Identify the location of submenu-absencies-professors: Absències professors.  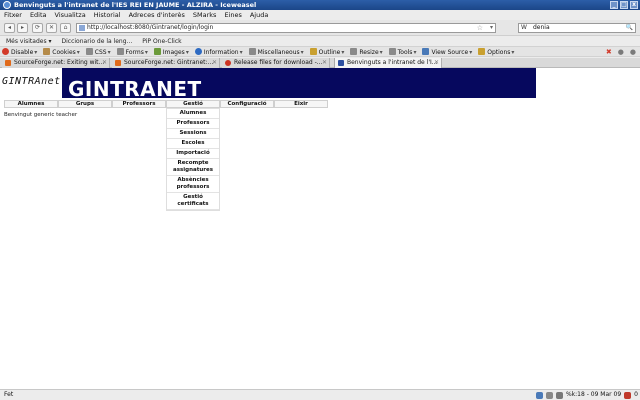
(193, 184).